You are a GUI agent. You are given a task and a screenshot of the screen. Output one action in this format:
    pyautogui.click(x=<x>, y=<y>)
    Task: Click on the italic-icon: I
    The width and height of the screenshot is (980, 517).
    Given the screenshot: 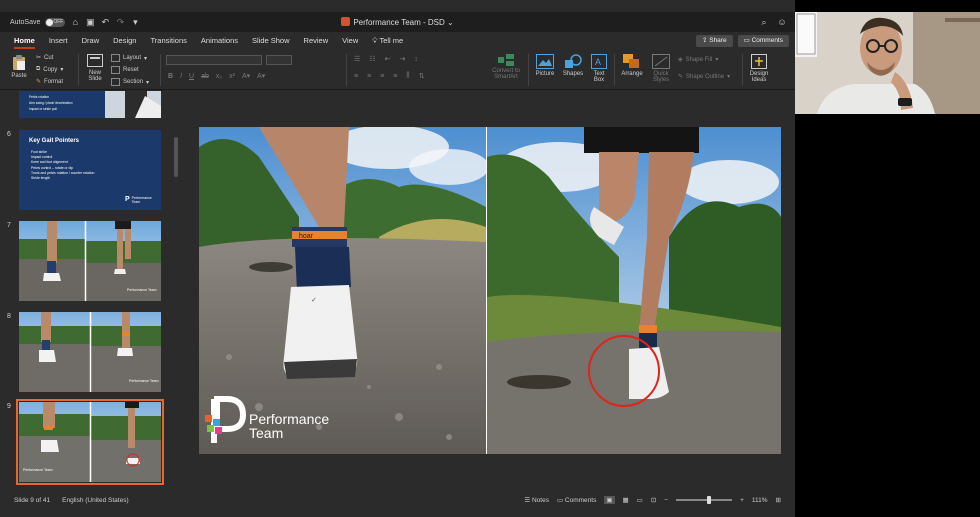 What is the action you would take?
    pyautogui.click(x=181, y=76)
    